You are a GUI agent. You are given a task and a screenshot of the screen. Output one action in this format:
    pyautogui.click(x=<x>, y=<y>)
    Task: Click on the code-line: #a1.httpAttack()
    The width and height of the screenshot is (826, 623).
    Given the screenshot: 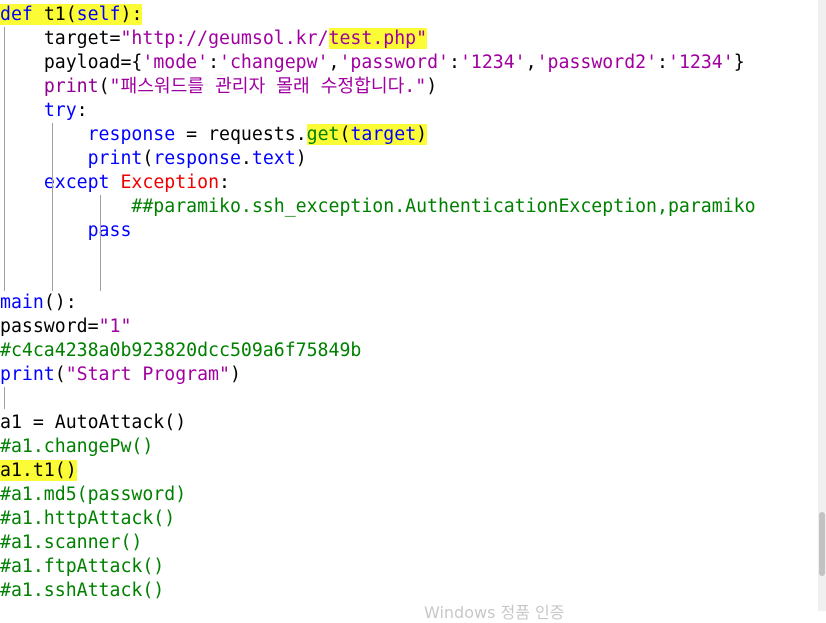 What is the action you would take?
    pyautogui.click(x=87, y=519)
    